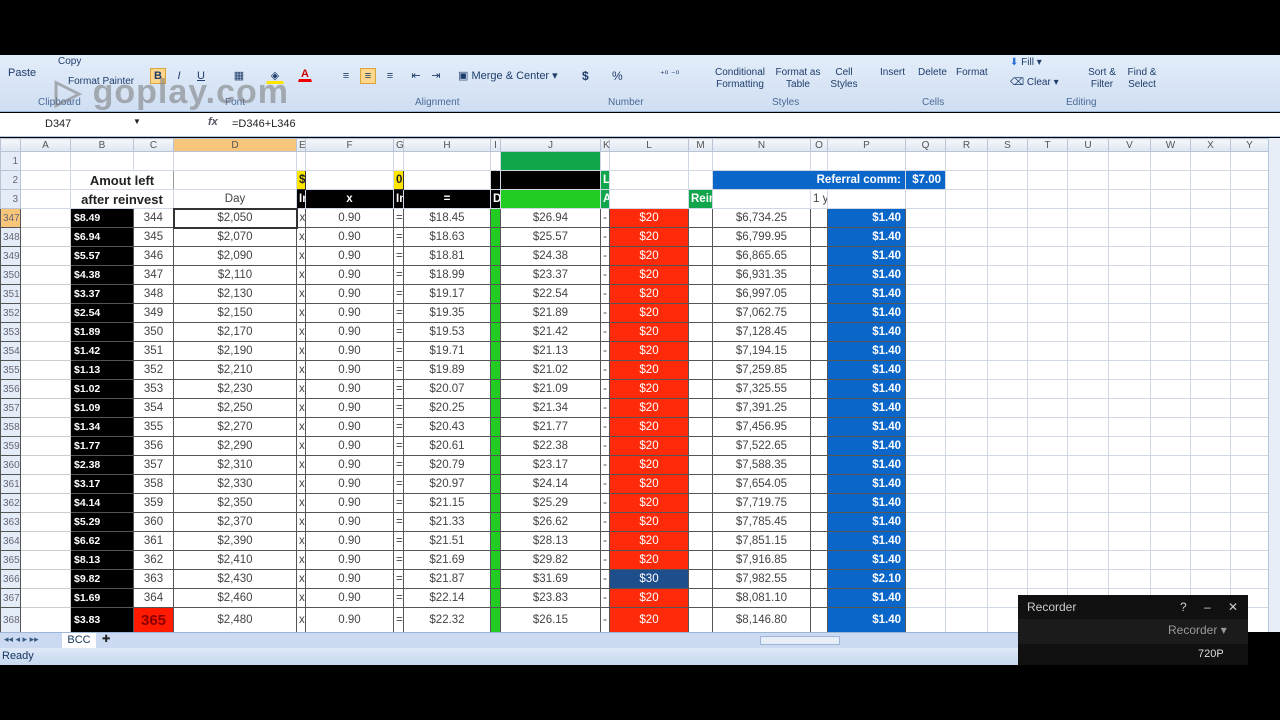 Image resolution: width=1280 pixels, height=720 pixels. What do you see at coordinates (235, 389) in the screenshot?
I see `investment-cell: $2,230` at bounding box center [235, 389].